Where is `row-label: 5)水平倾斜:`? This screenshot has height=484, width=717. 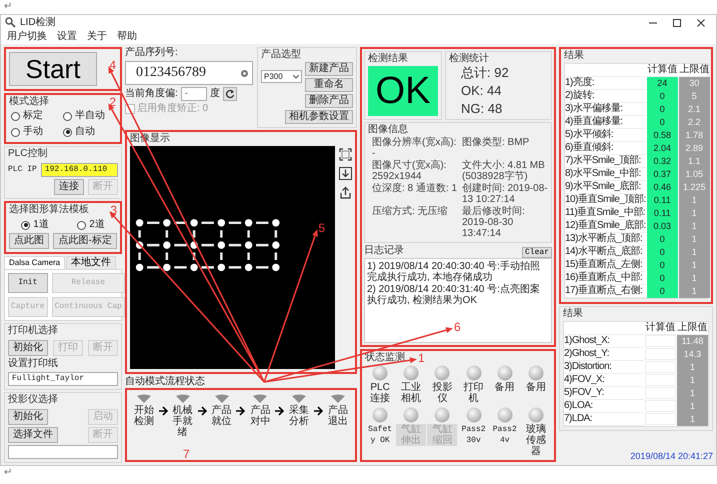
row-label: 5)水平倾斜: is located at coordinates (605, 135).